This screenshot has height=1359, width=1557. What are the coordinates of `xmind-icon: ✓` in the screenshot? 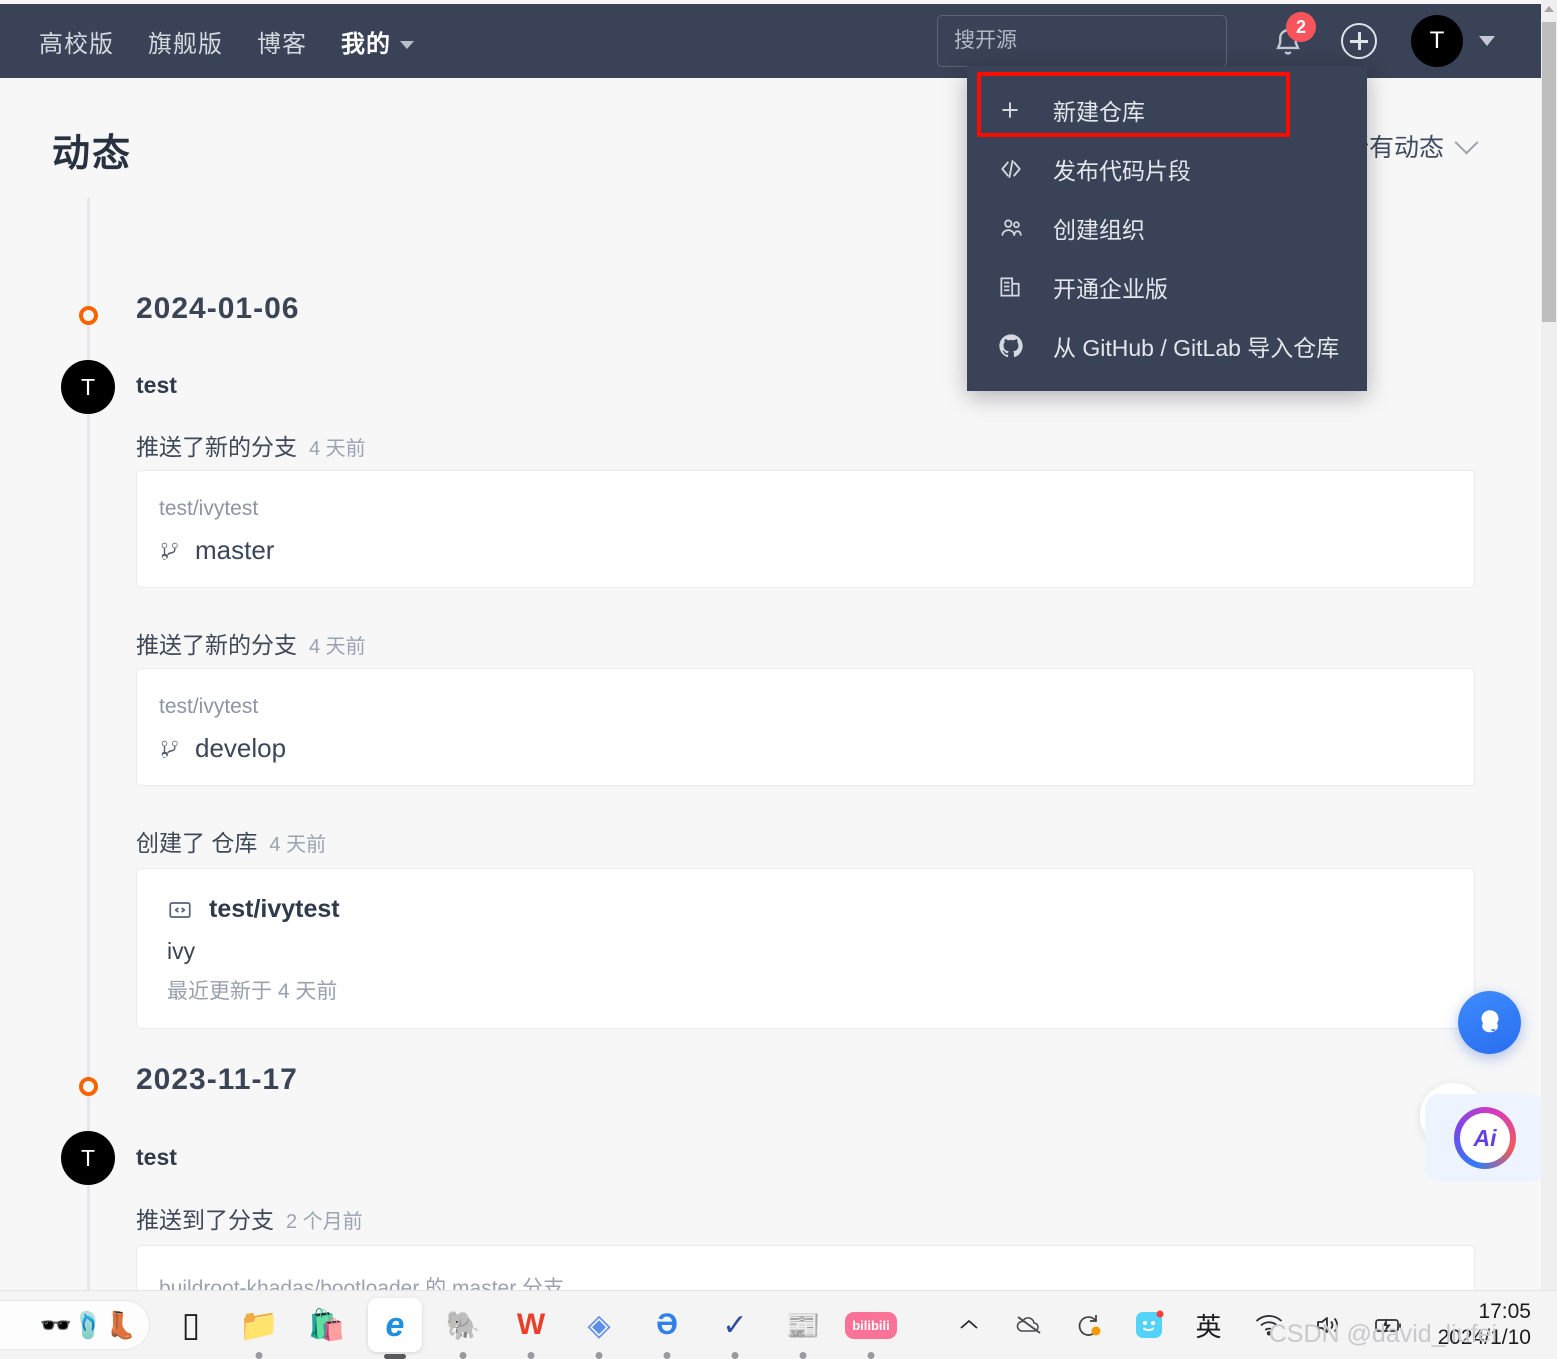 It's located at (735, 1325).